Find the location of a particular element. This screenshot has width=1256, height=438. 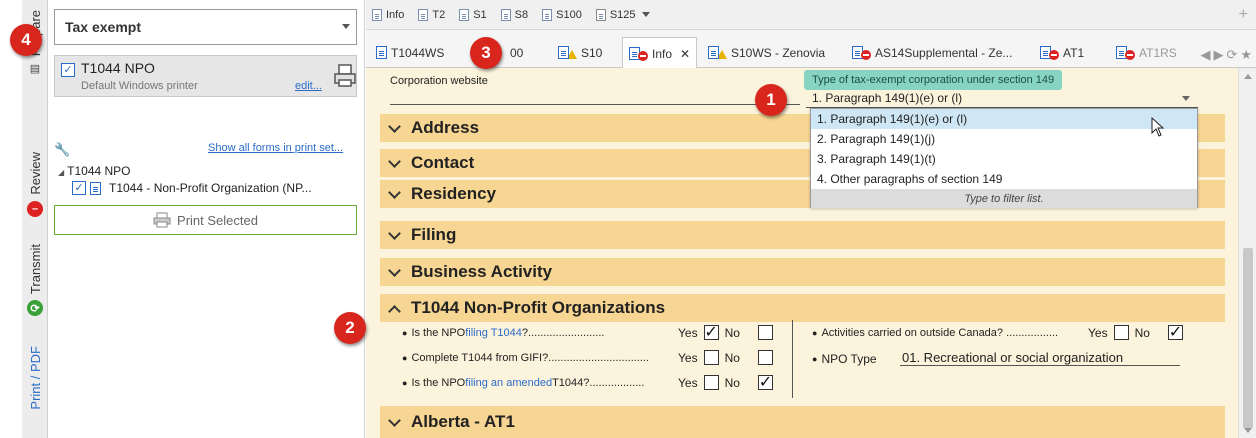

dropdown-option: 3. Paragraph 149(1)(t) is located at coordinates (1004, 159).